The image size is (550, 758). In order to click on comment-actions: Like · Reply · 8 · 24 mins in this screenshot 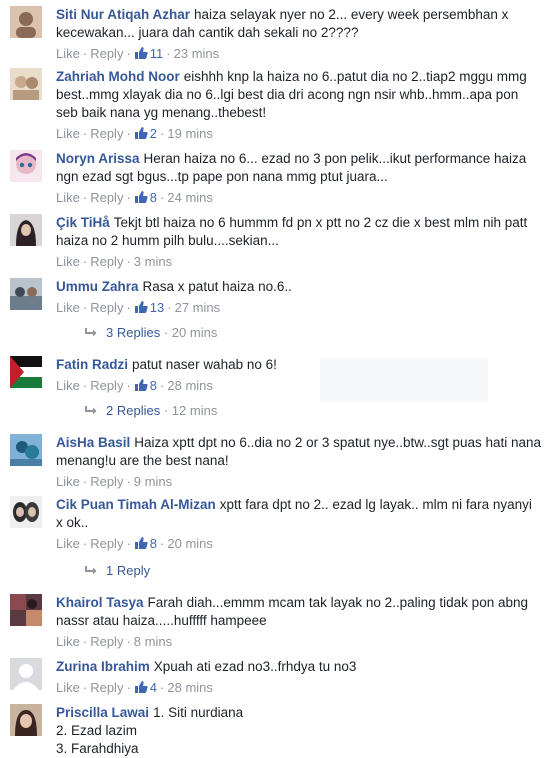, I will do `click(134, 197)`.